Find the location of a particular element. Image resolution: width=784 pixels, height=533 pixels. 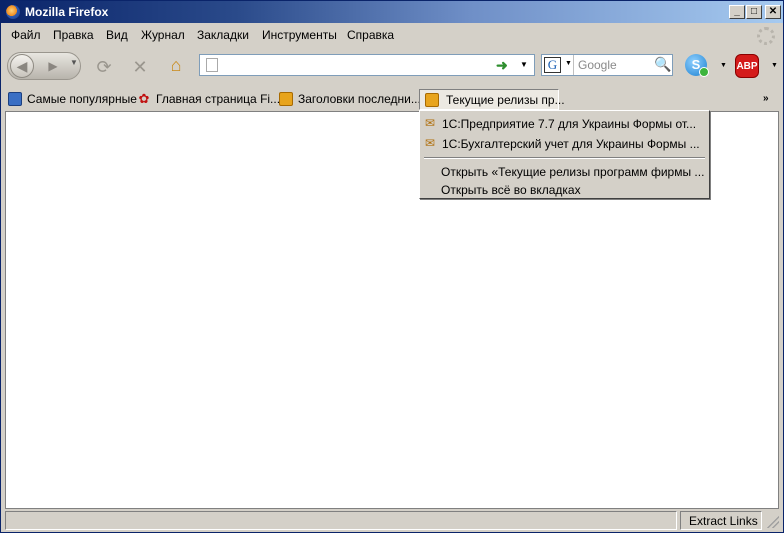

search-bar: G ▼ Google 🔍 is located at coordinates (607, 65).